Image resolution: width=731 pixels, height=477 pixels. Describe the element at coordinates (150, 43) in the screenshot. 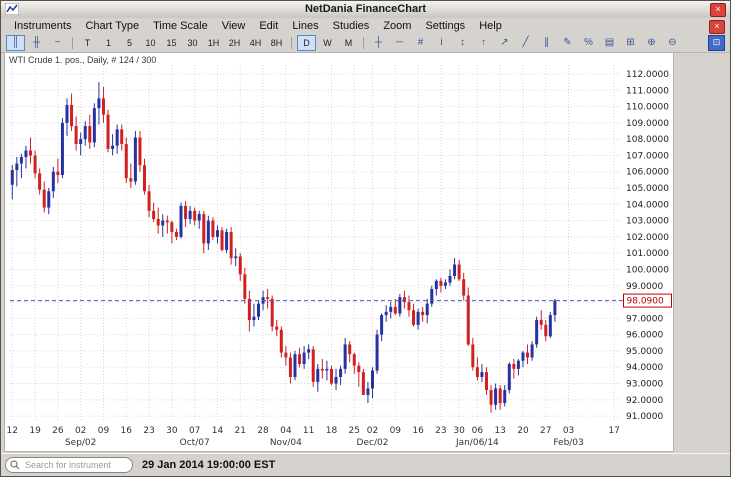

I see `timescale-10-button: 10` at that location.